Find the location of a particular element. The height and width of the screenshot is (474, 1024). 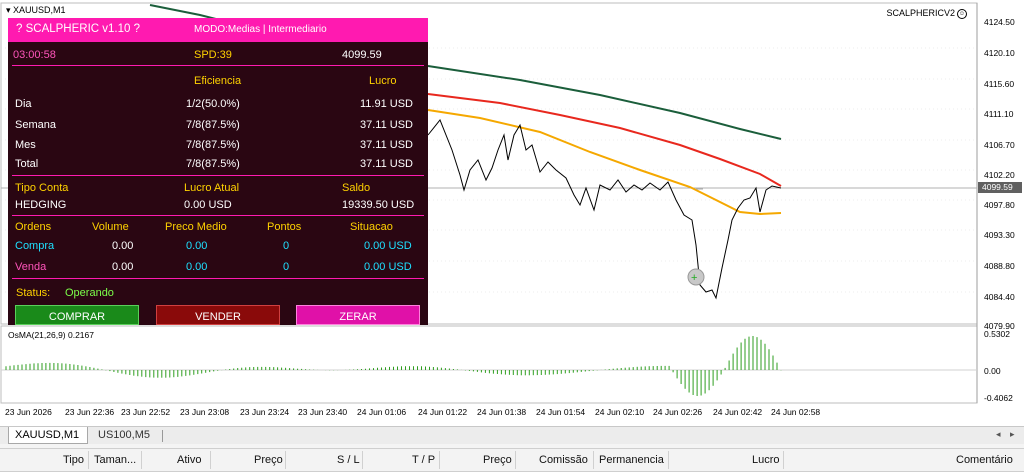

col-permanencia: Permanencia is located at coordinates (631, 460).